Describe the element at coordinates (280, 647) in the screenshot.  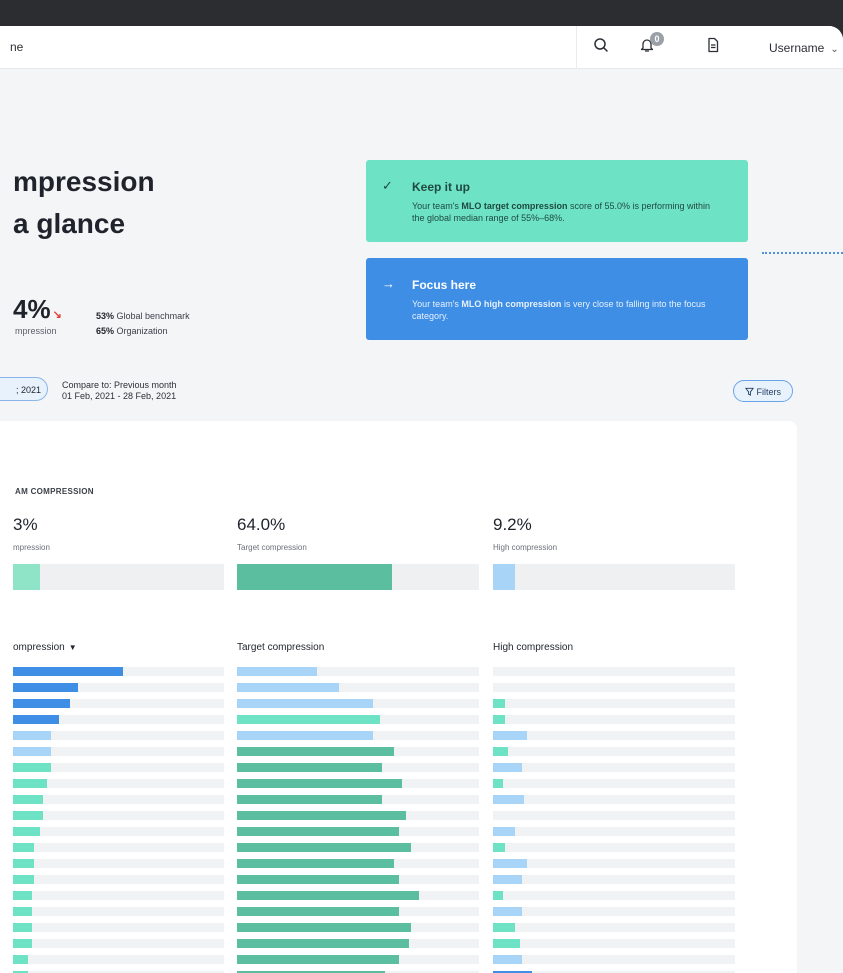
I see `column-header-target: Target compression` at that location.